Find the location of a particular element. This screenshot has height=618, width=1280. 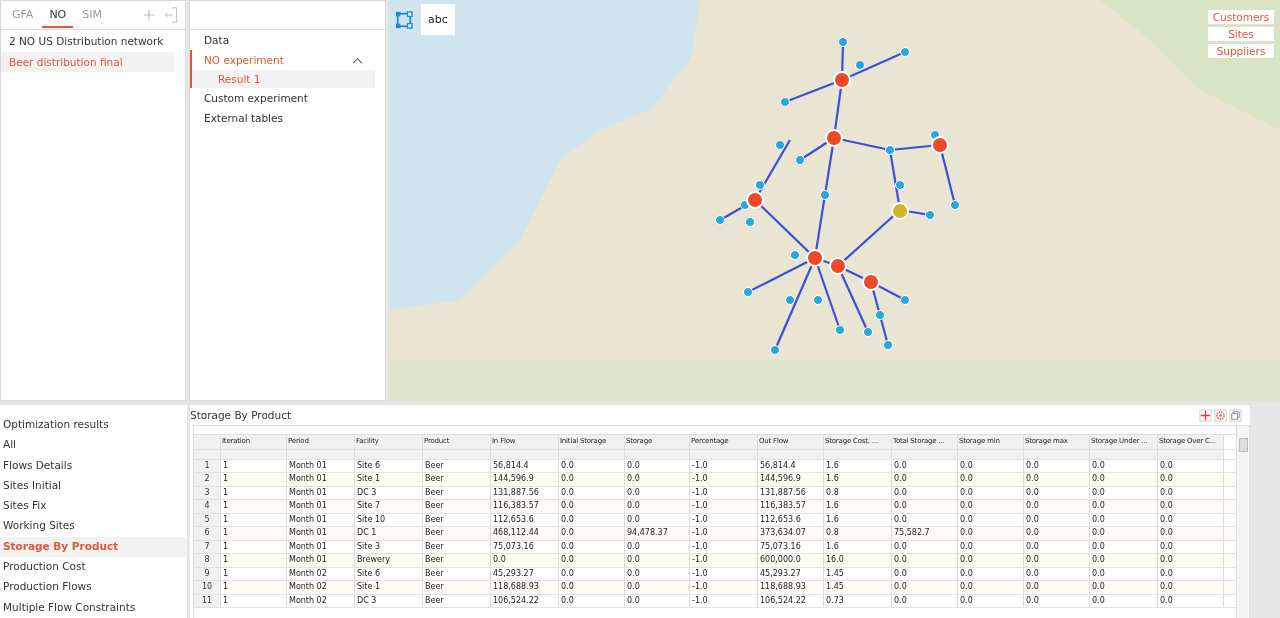

grid-add-icon is located at coordinates (1205, 415).